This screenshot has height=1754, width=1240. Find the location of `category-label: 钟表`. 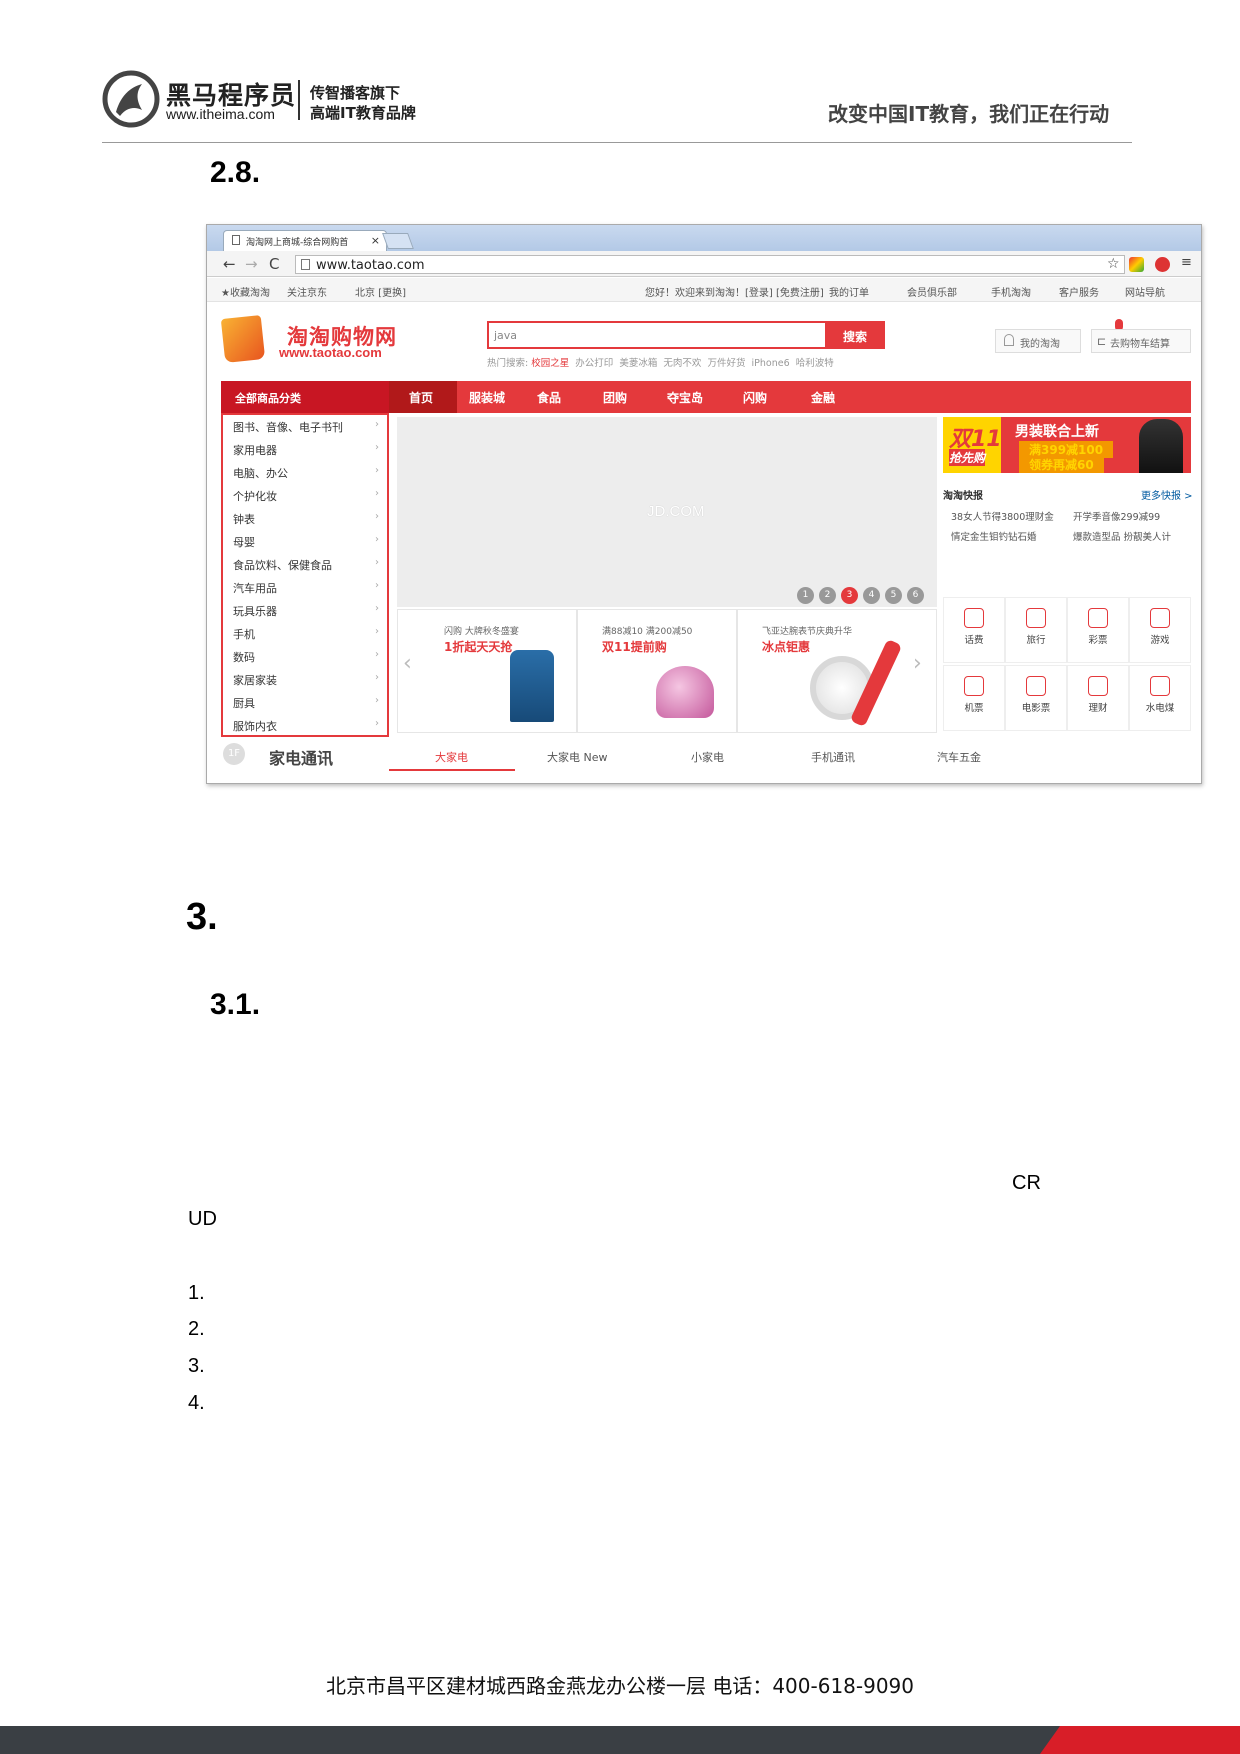

category-label: 钟表 is located at coordinates (244, 519).